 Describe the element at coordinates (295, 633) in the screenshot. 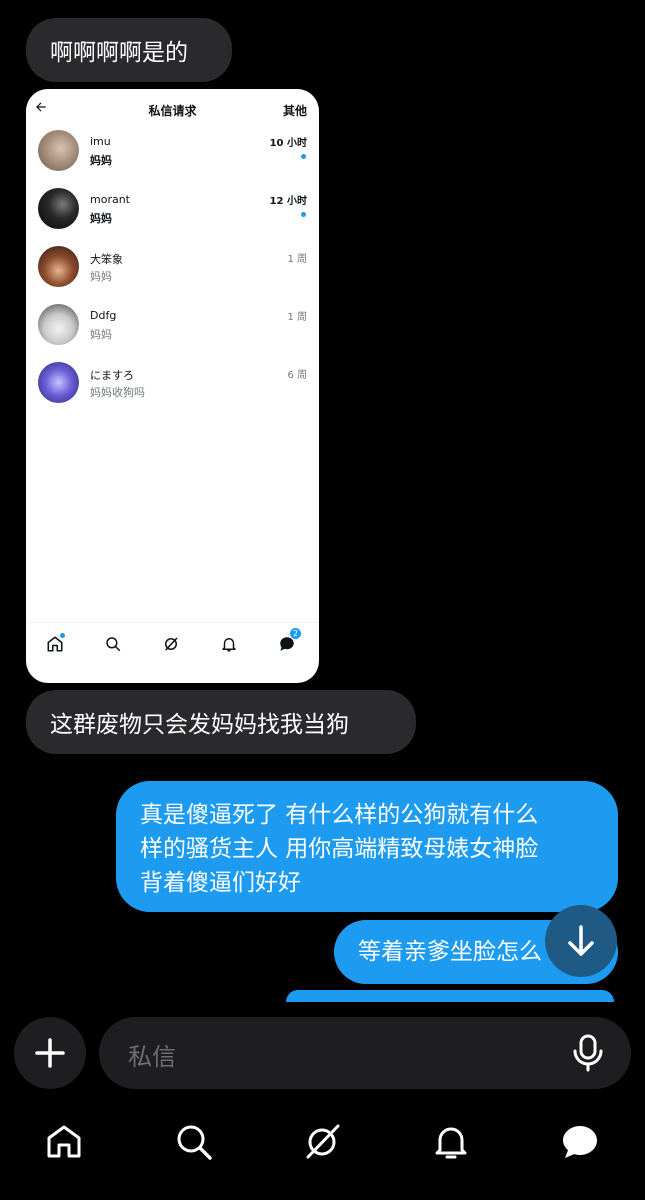

I see `messages-badge: 2` at that location.